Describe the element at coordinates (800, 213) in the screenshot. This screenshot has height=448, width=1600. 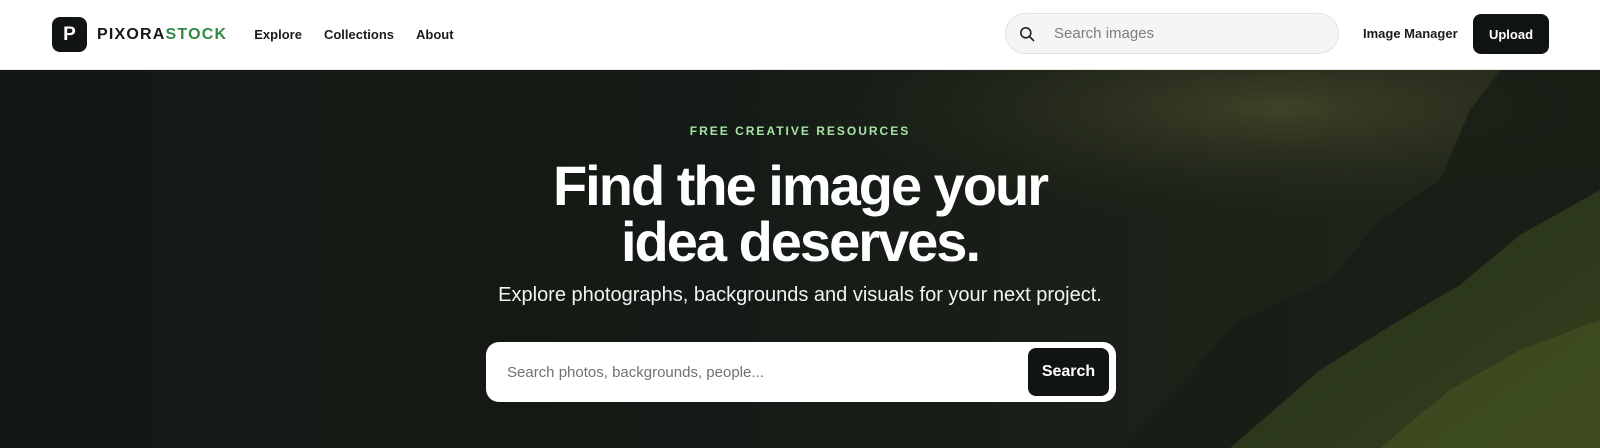
I see `hero-headline: Find the image your idea deserves.` at that location.